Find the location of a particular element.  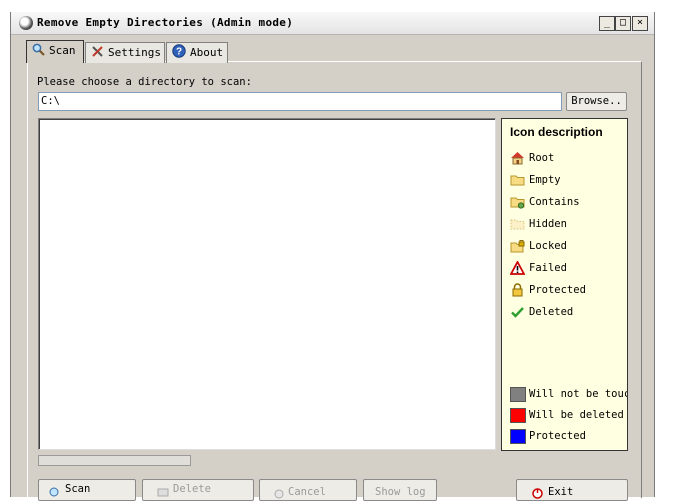

scan-button: Scan is located at coordinates (87, 490).